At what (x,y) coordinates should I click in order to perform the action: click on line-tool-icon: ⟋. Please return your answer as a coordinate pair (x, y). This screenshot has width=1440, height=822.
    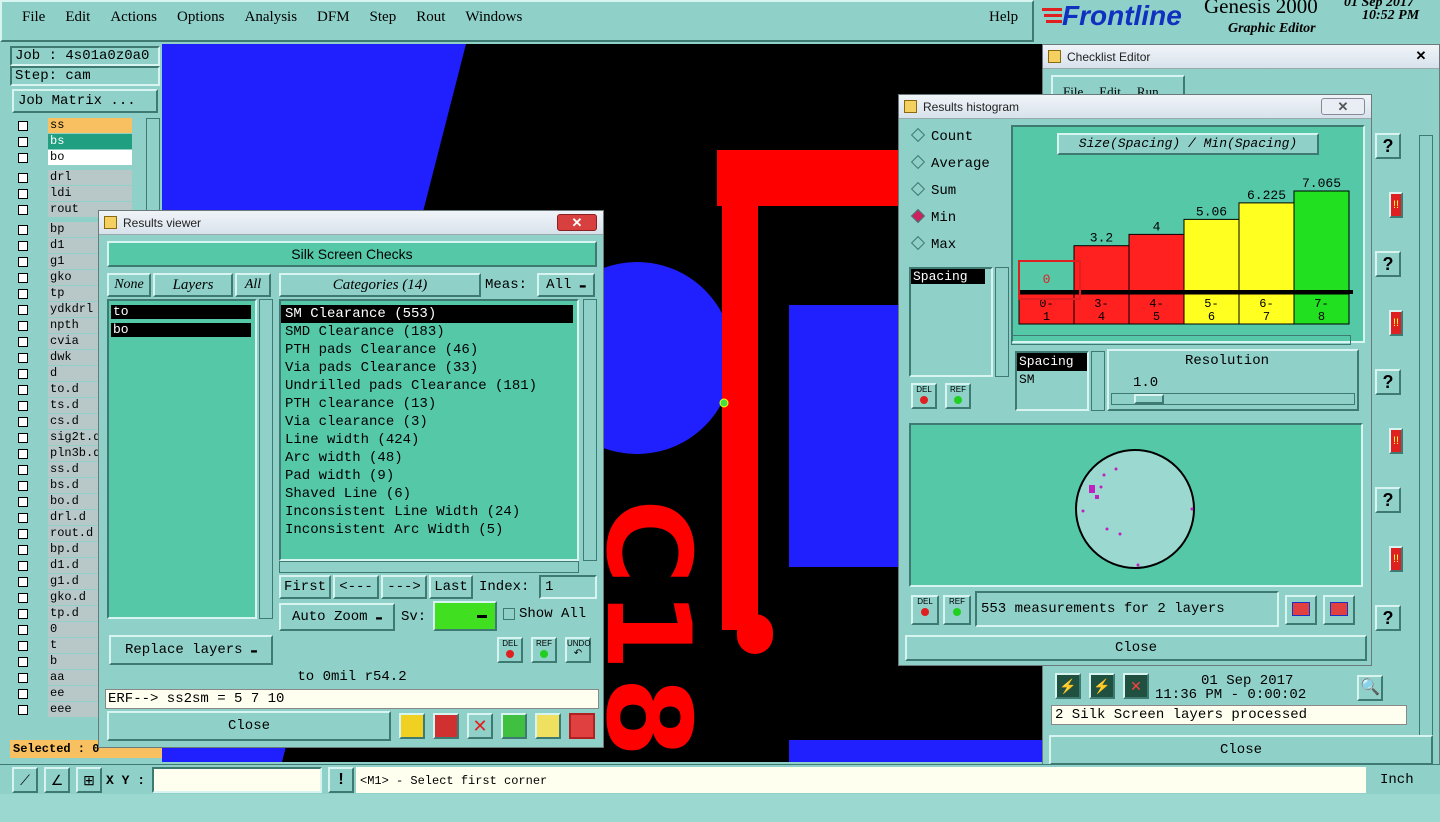
    Looking at the image, I should click on (25, 780).